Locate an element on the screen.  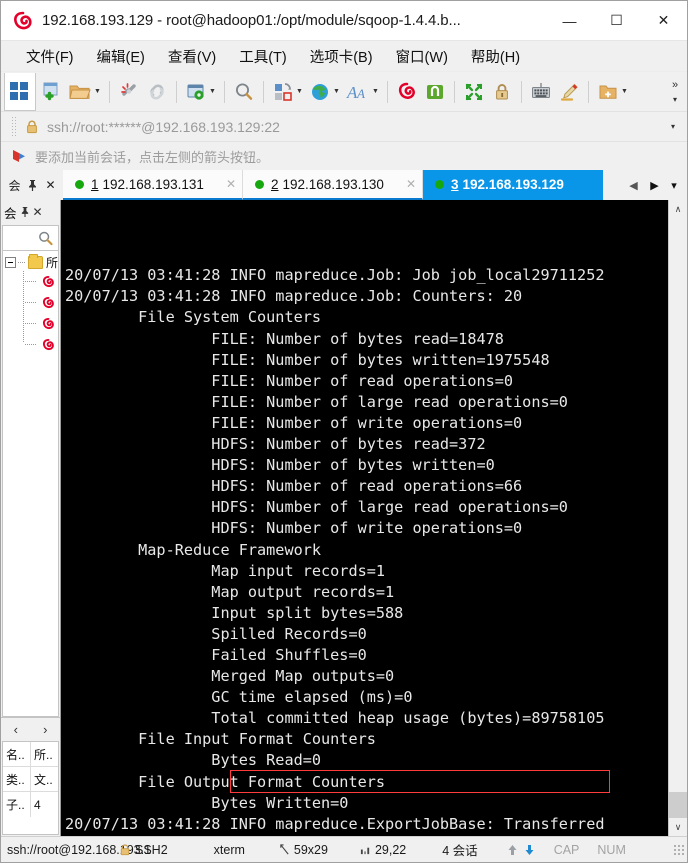
terminal-scrollbar: ∧ ∨ is located at coordinates (677, 518).